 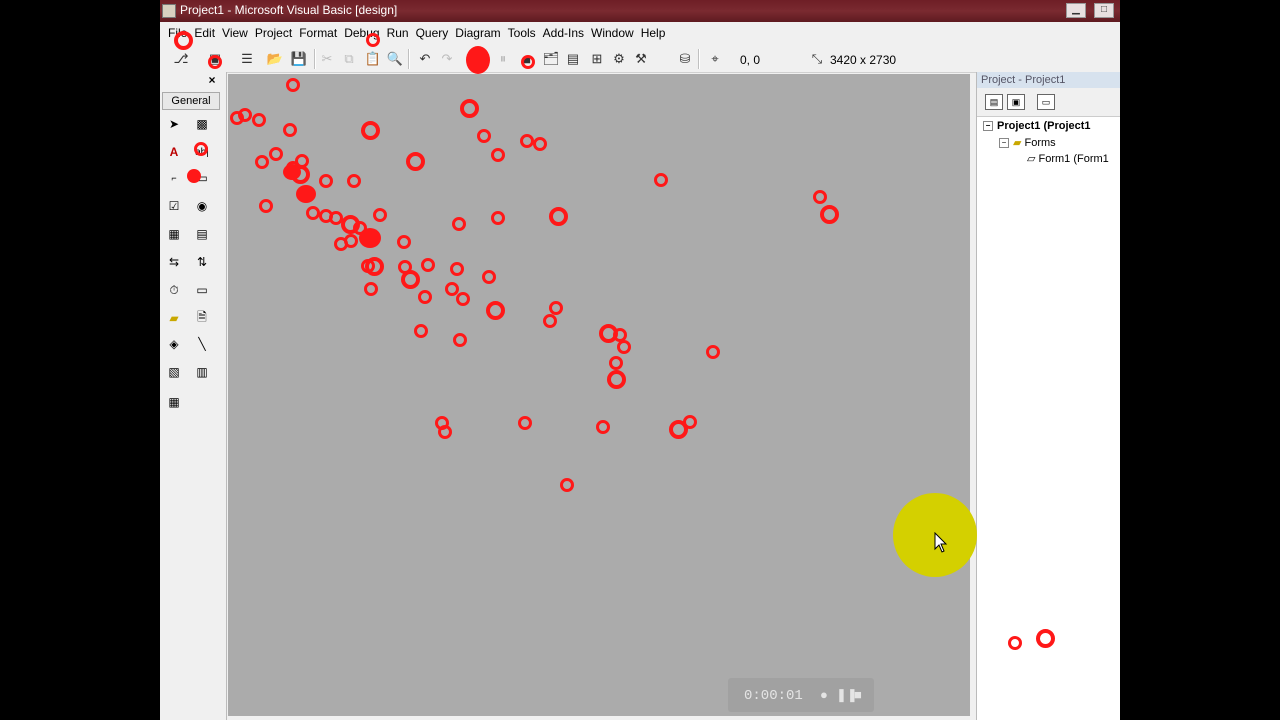 What do you see at coordinates (174, 402) in the screenshot?
I see `ole-tool-icon: ▦` at bounding box center [174, 402].